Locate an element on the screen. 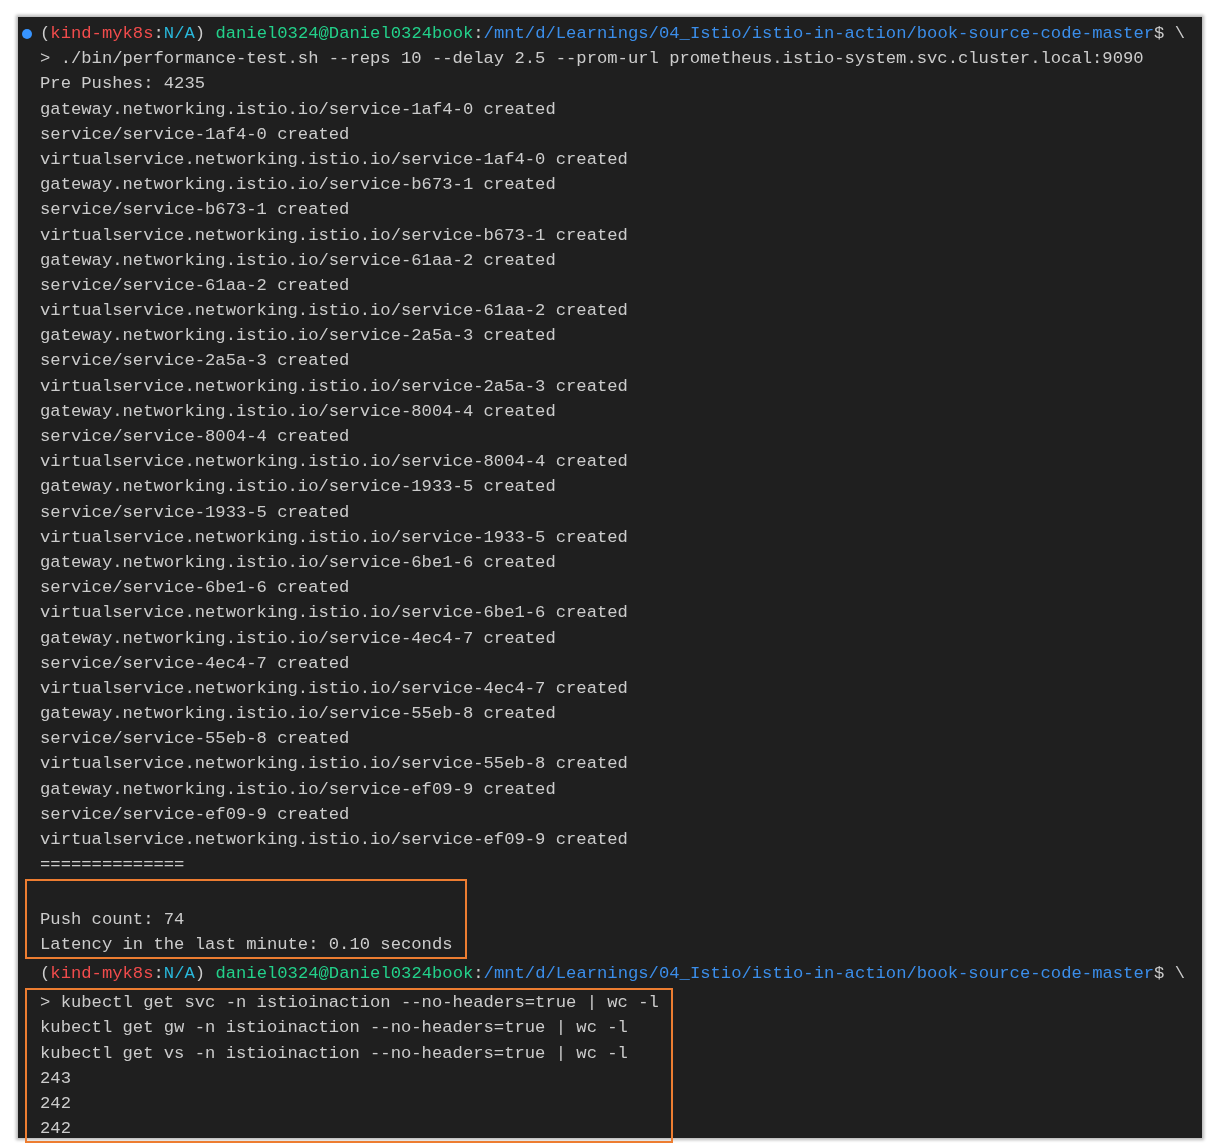  output-line: virtualservice.networking.istio.io/service-b673-1 created is located at coordinates (334, 235).